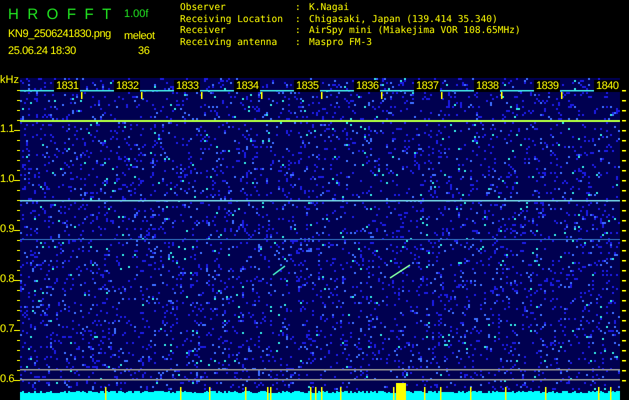 The image size is (629, 400). Describe the element at coordinates (60, 34) in the screenshot. I see `filename-label: KN9_2506241830.png` at that location.